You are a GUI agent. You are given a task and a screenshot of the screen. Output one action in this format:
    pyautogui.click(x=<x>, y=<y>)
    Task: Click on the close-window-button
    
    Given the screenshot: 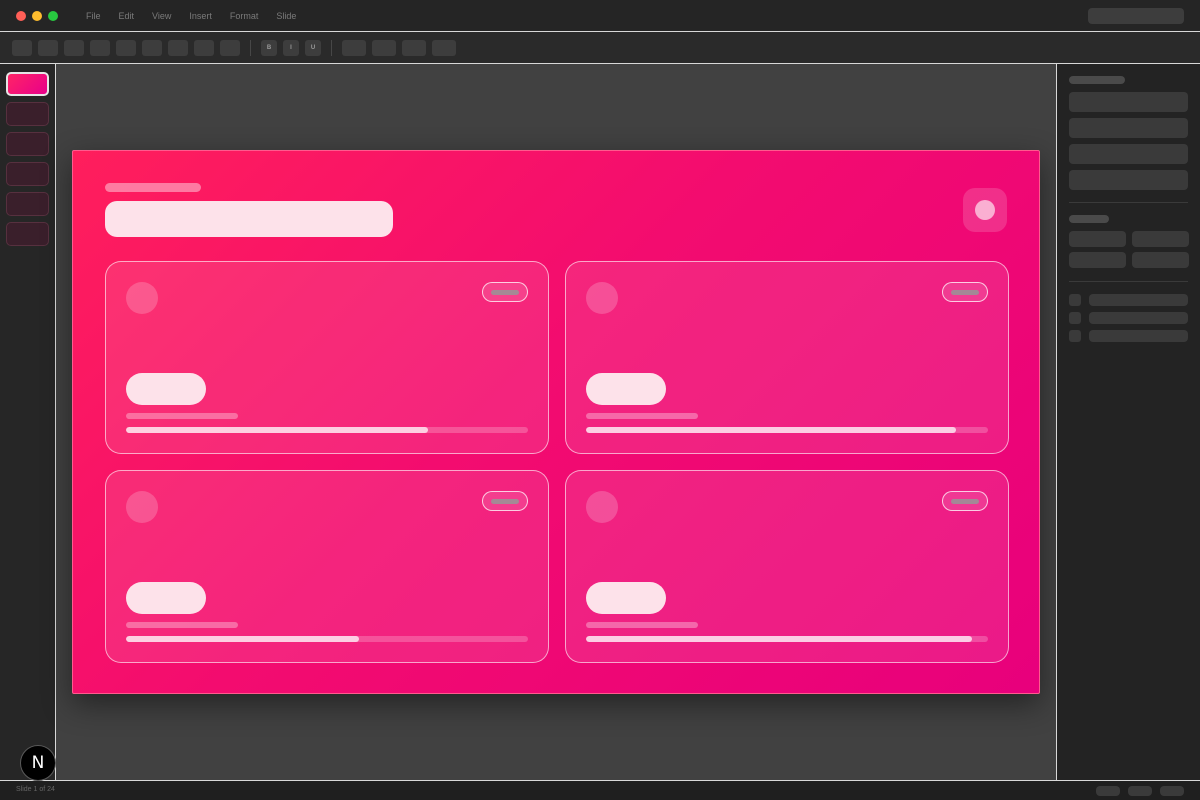 What is the action you would take?
    pyautogui.click(x=21, y=16)
    